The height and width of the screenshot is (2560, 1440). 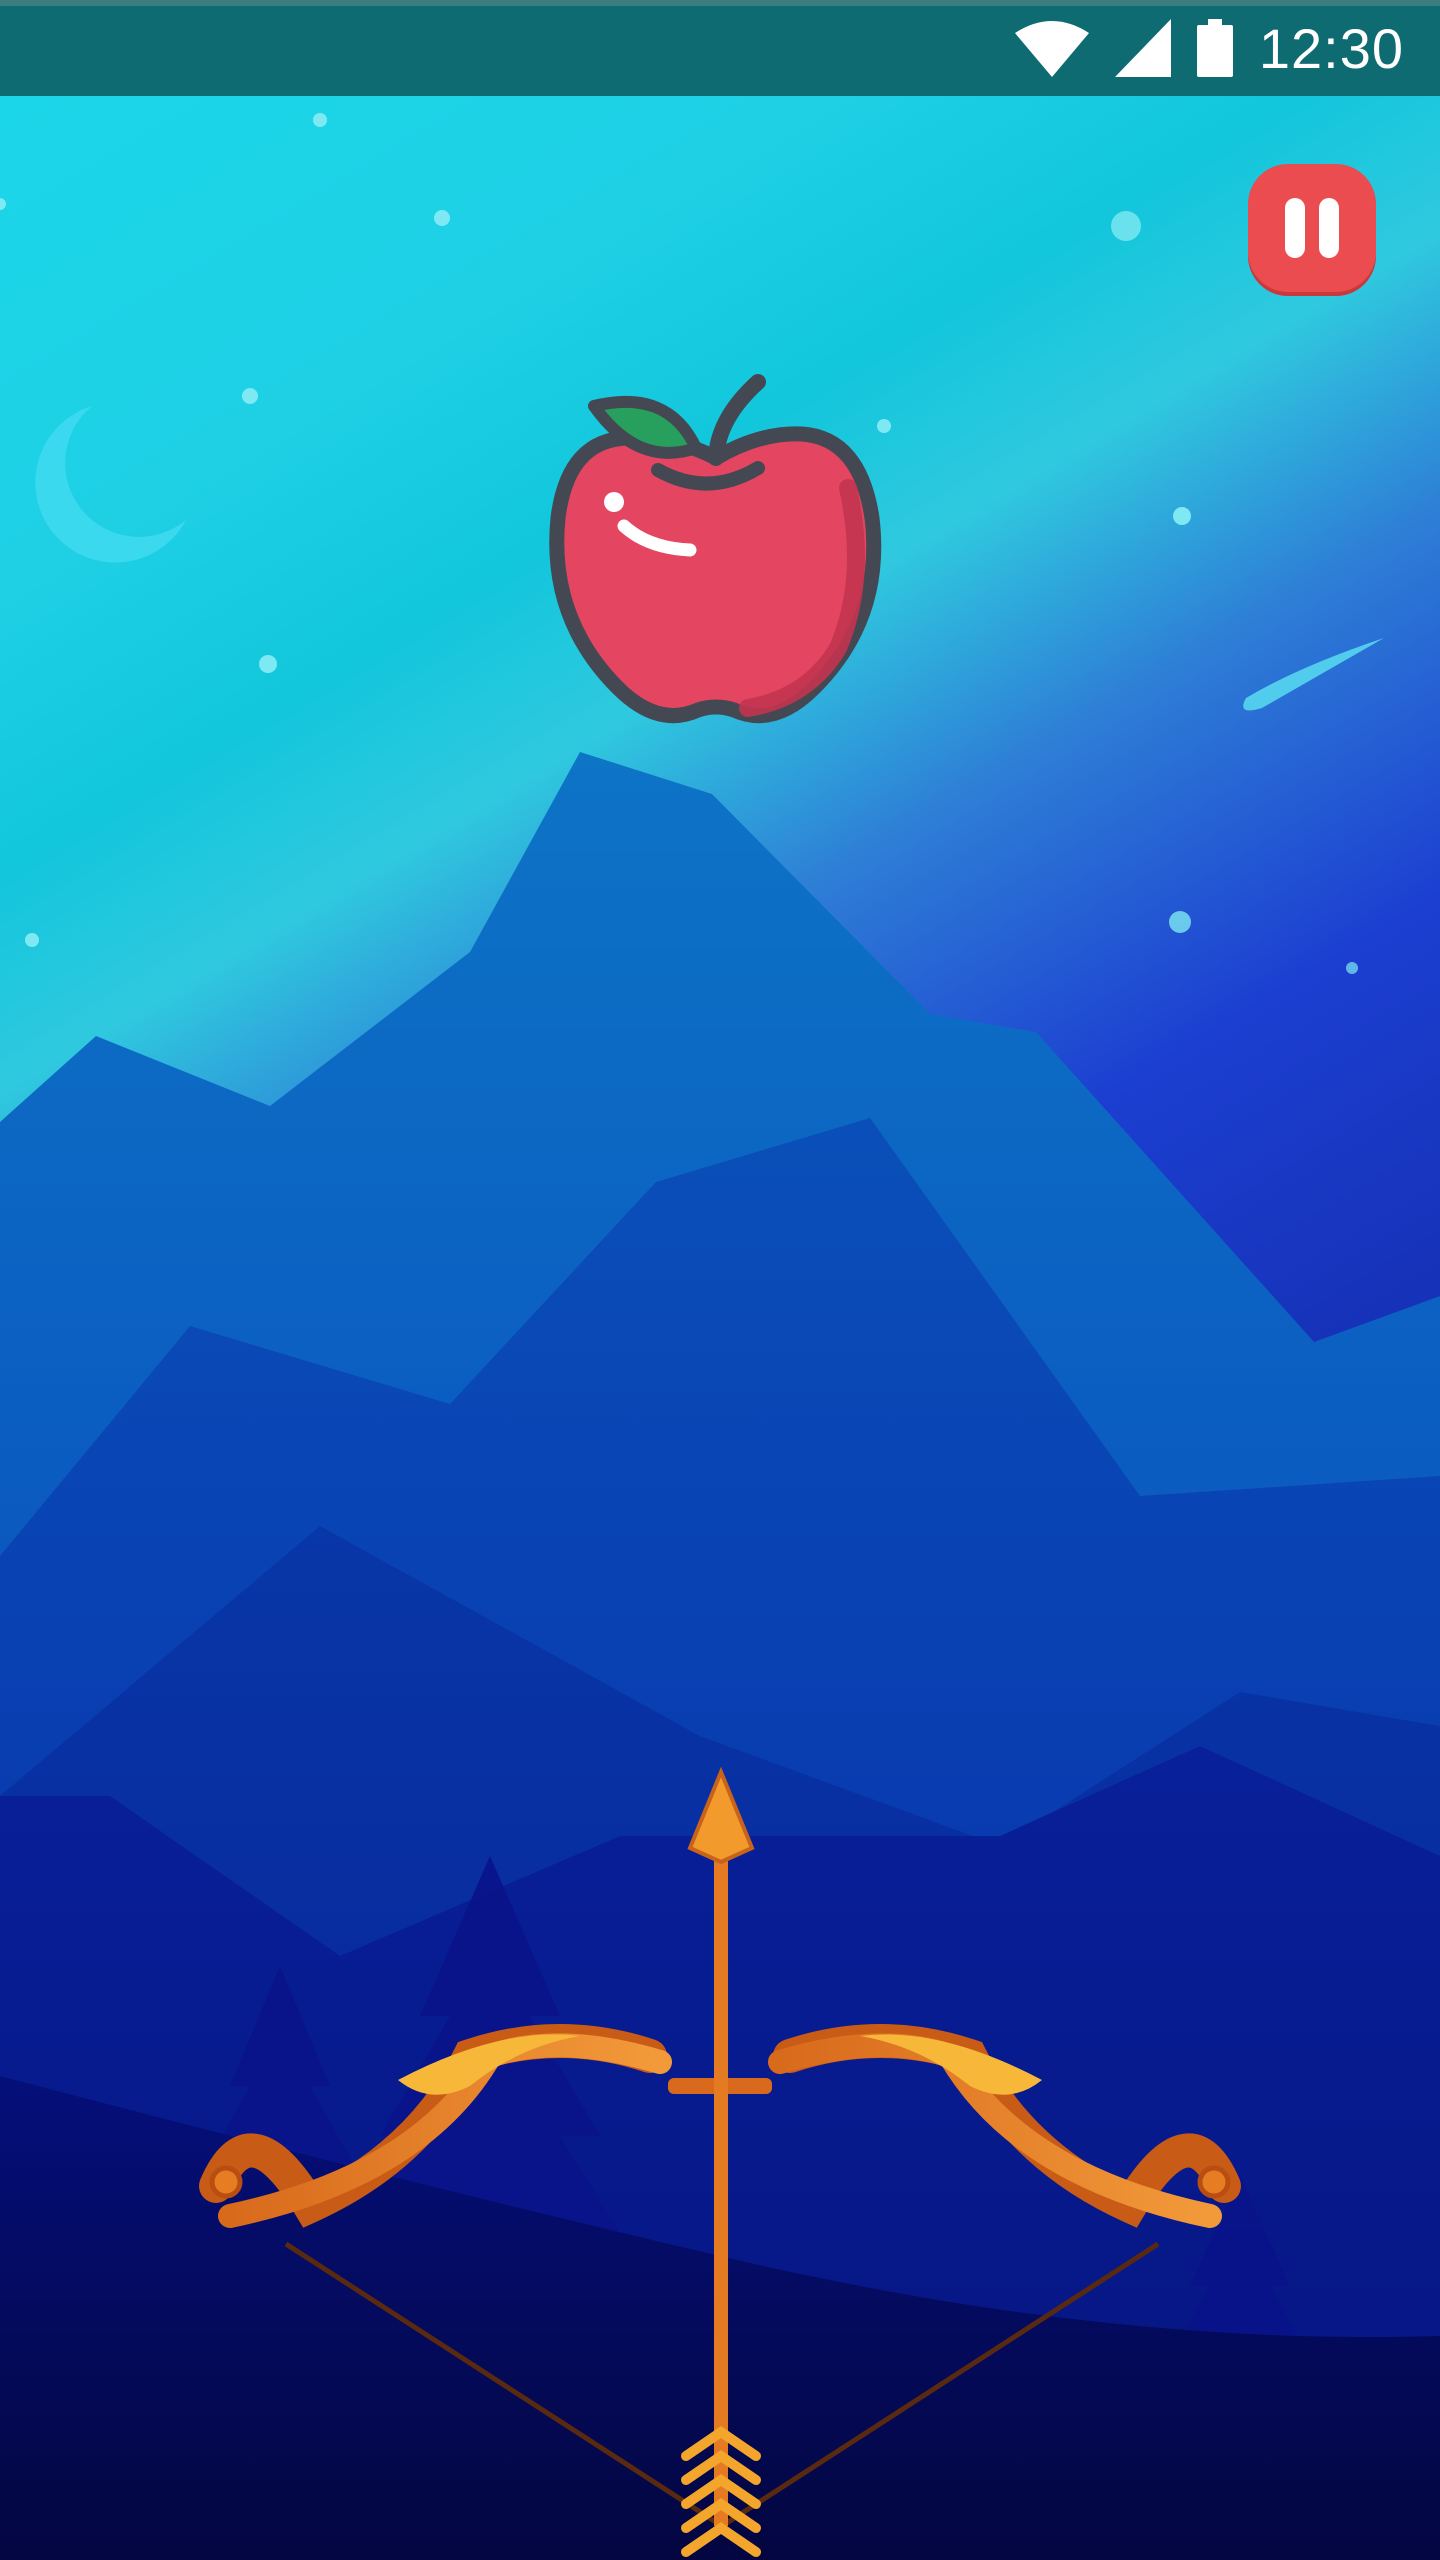 I want to click on pause-button, so click(x=1312, y=228).